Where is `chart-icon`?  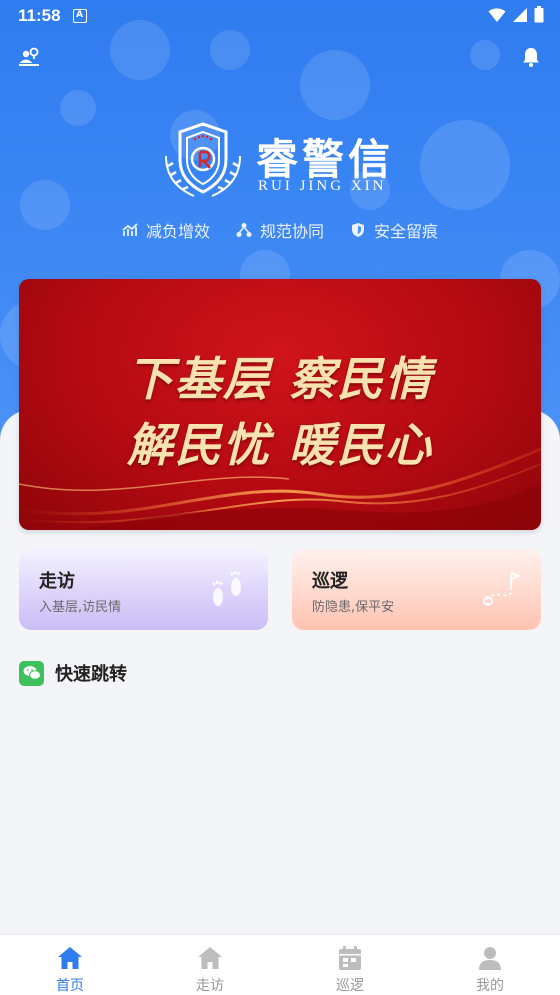 chart-icon is located at coordinates (130, 229).